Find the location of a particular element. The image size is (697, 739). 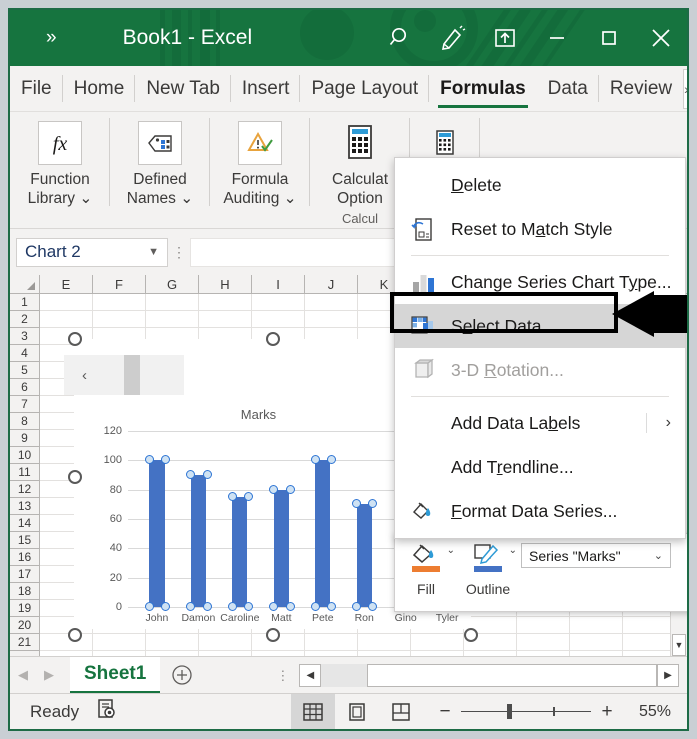

row-header: 6 is located at coordinates (24, 387).